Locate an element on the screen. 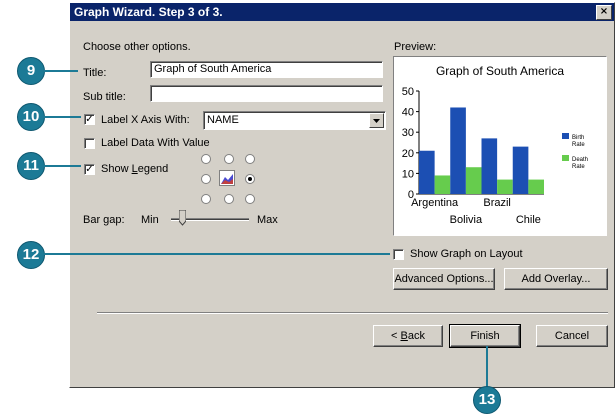 This screenshot has height=416, width=615. label-x-axis-select: NAME is located at coordinates (294, 120).